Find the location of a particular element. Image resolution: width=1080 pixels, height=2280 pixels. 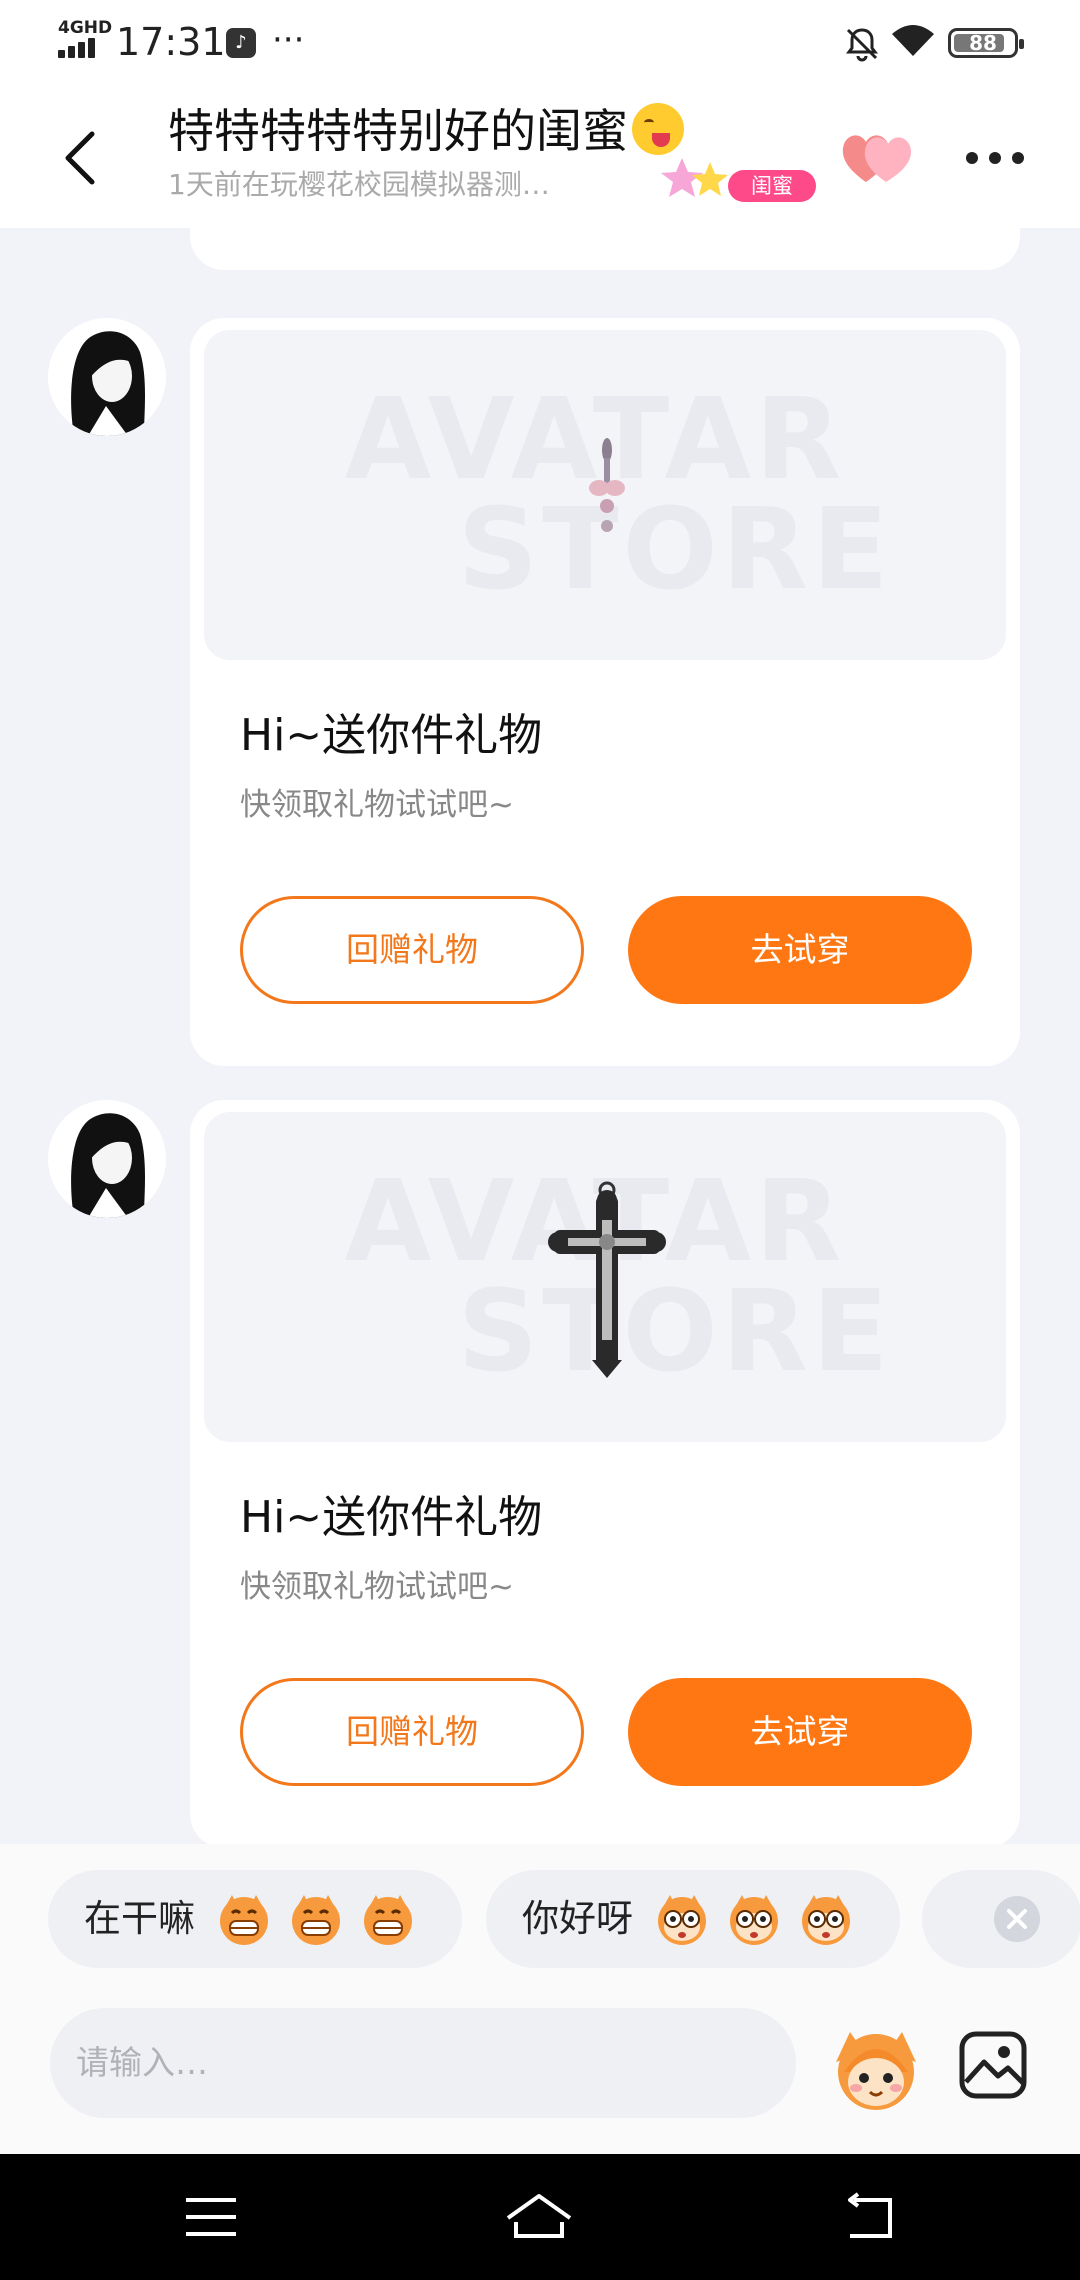

signal-icon is located at coordinates (81, 47).